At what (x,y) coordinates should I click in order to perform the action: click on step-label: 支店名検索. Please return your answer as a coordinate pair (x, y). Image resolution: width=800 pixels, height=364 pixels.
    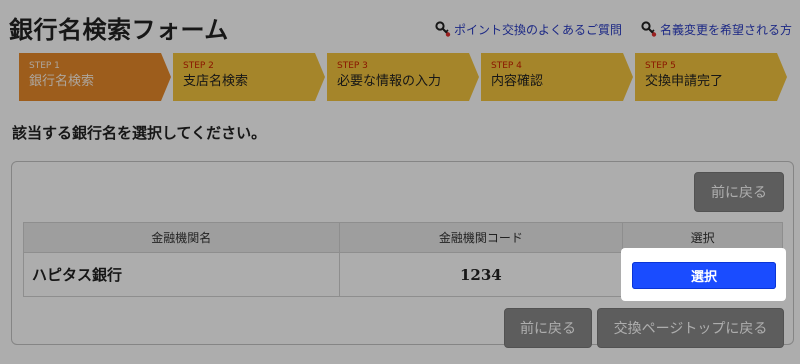
    Looking at the image, I should click on (216, 81).